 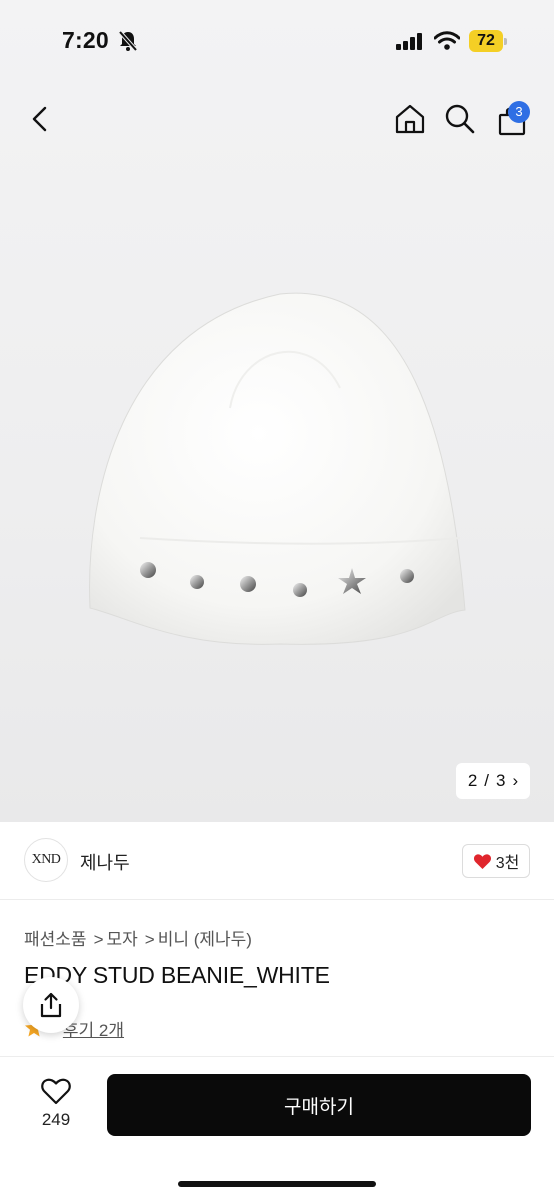 What do you see at coordinates (501, 780) in the screenshot?
I see `image-counter-total: 3` at bounding box center [501, 780].